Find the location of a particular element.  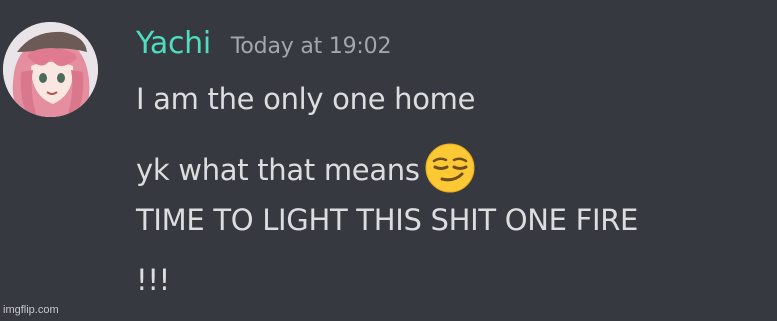

message-line: I am the only one home is located at coordinates (305, 99).